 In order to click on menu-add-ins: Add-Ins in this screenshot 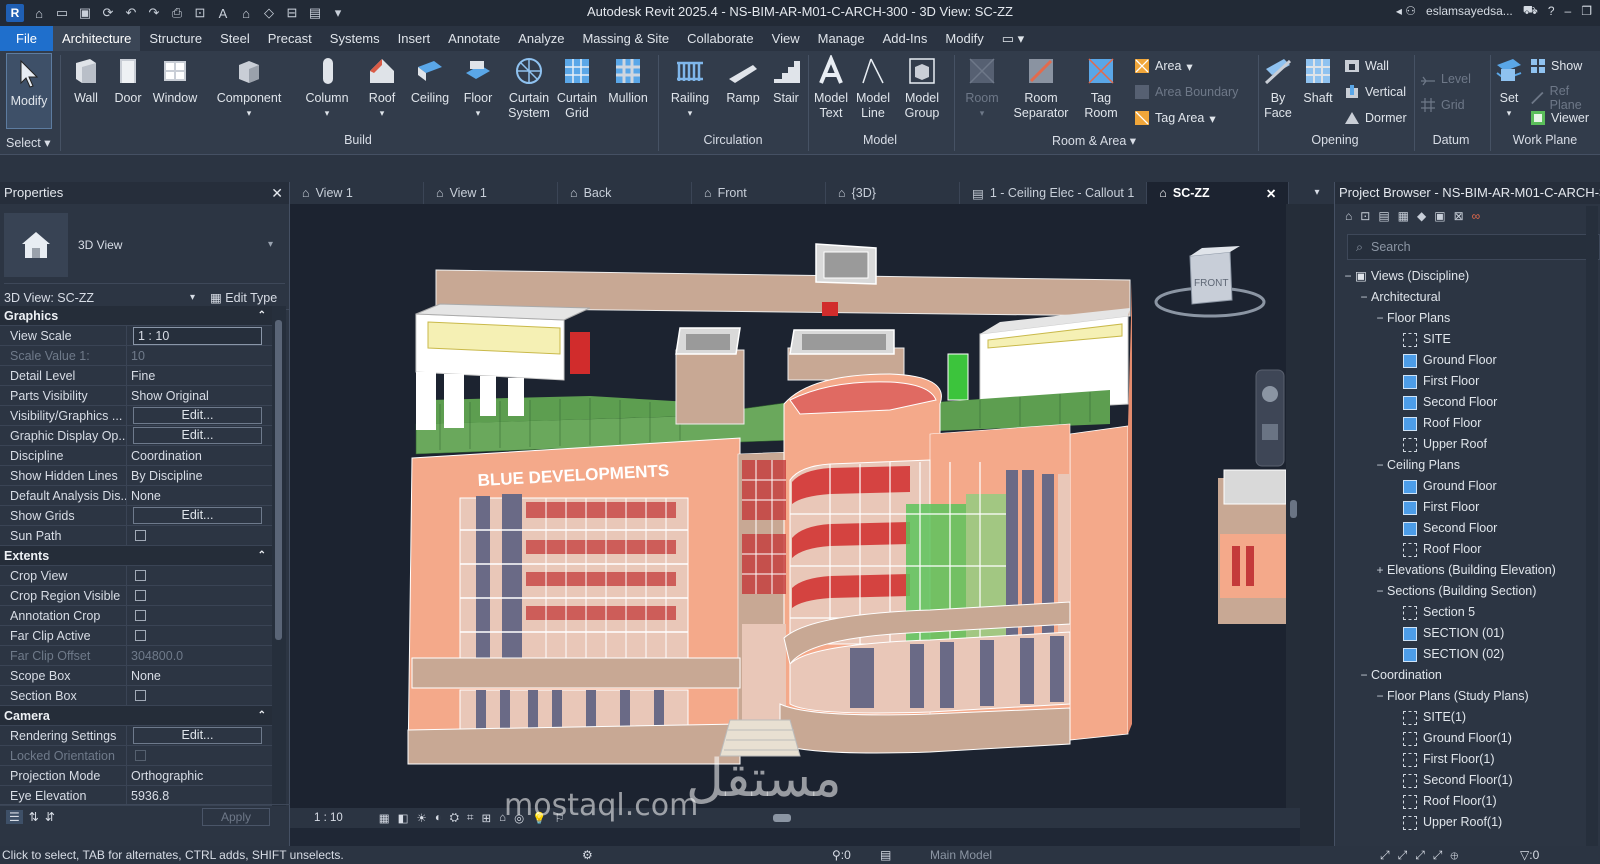, I will do `click(905, 38)`.